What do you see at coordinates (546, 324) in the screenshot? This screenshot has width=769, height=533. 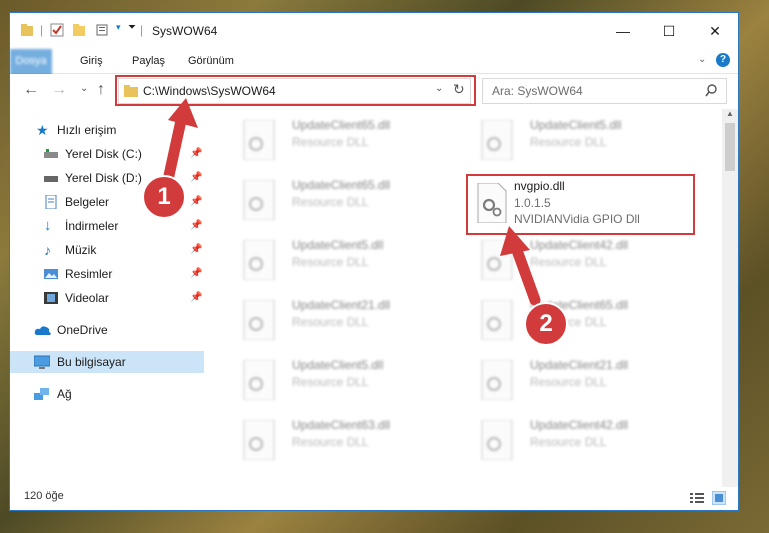 I see `step-badge-2: 2` at bounding box center [546, 324].